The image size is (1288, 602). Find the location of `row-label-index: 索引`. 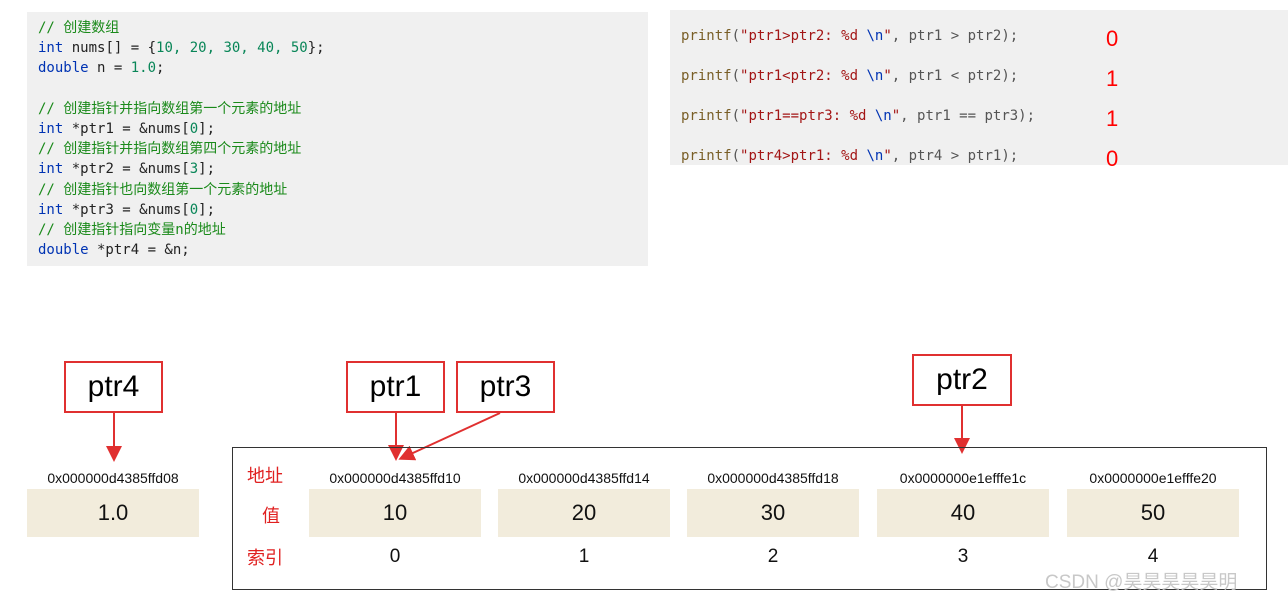

row-label-index: 索引 is located at coordinates (265, 558).